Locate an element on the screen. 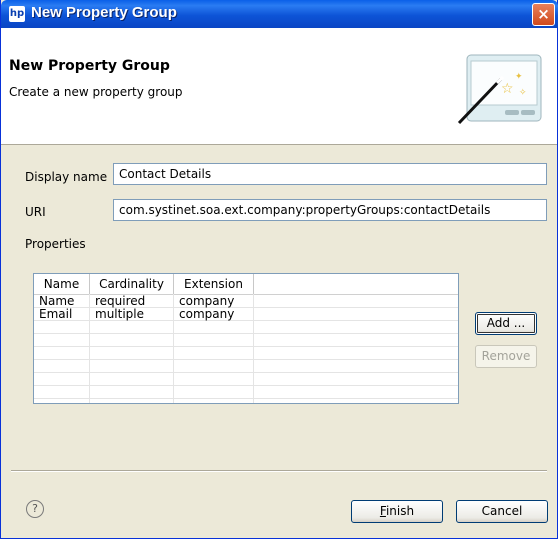 The height and width of the screenshot is (539, 558). uri-label: URI is located at coordinates (35, 212).